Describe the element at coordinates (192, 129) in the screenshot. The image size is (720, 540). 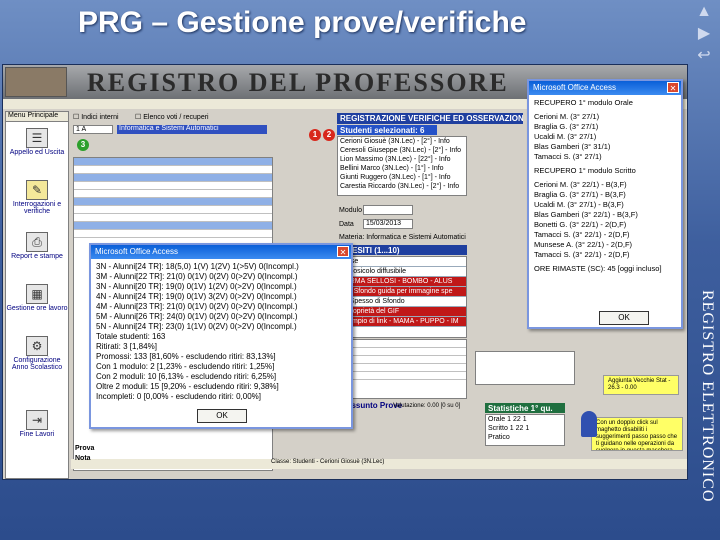
I see `materia-select: Informatica e Sistemi Automatici` at that location.